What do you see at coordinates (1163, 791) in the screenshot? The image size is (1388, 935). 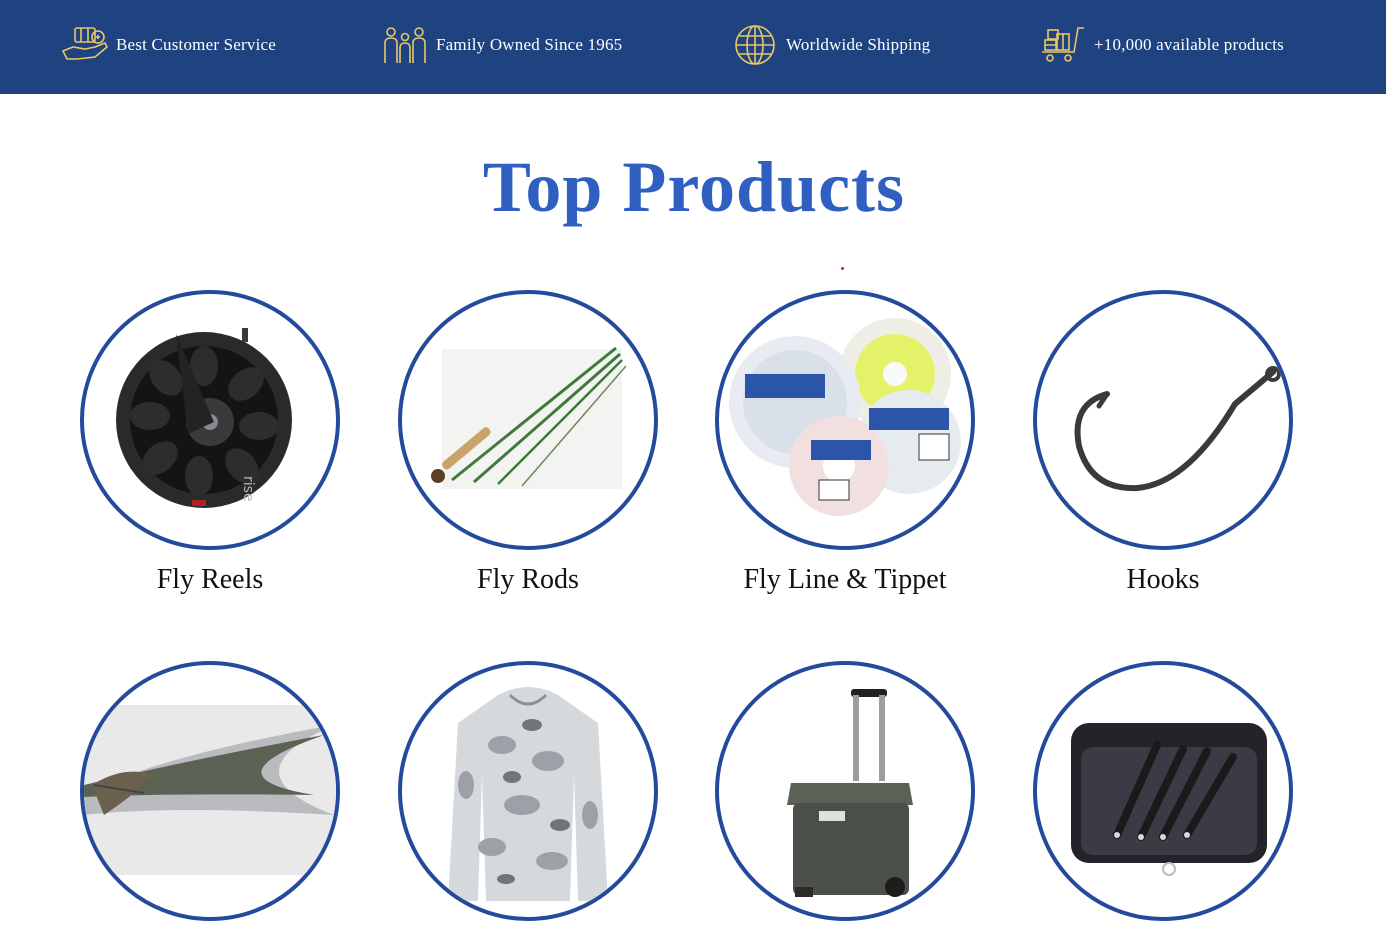 I see `pliers-case-image` at bounding box center [1163, 791].